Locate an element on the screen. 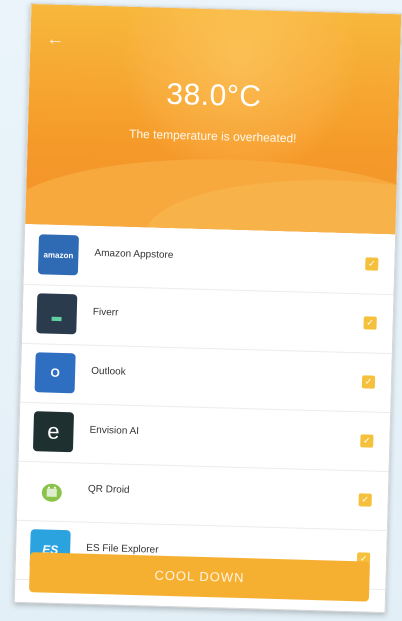 The height and width of the screenshot is (621, 402). fiverr-icon: ▂ is located at coordinates (57, 314).